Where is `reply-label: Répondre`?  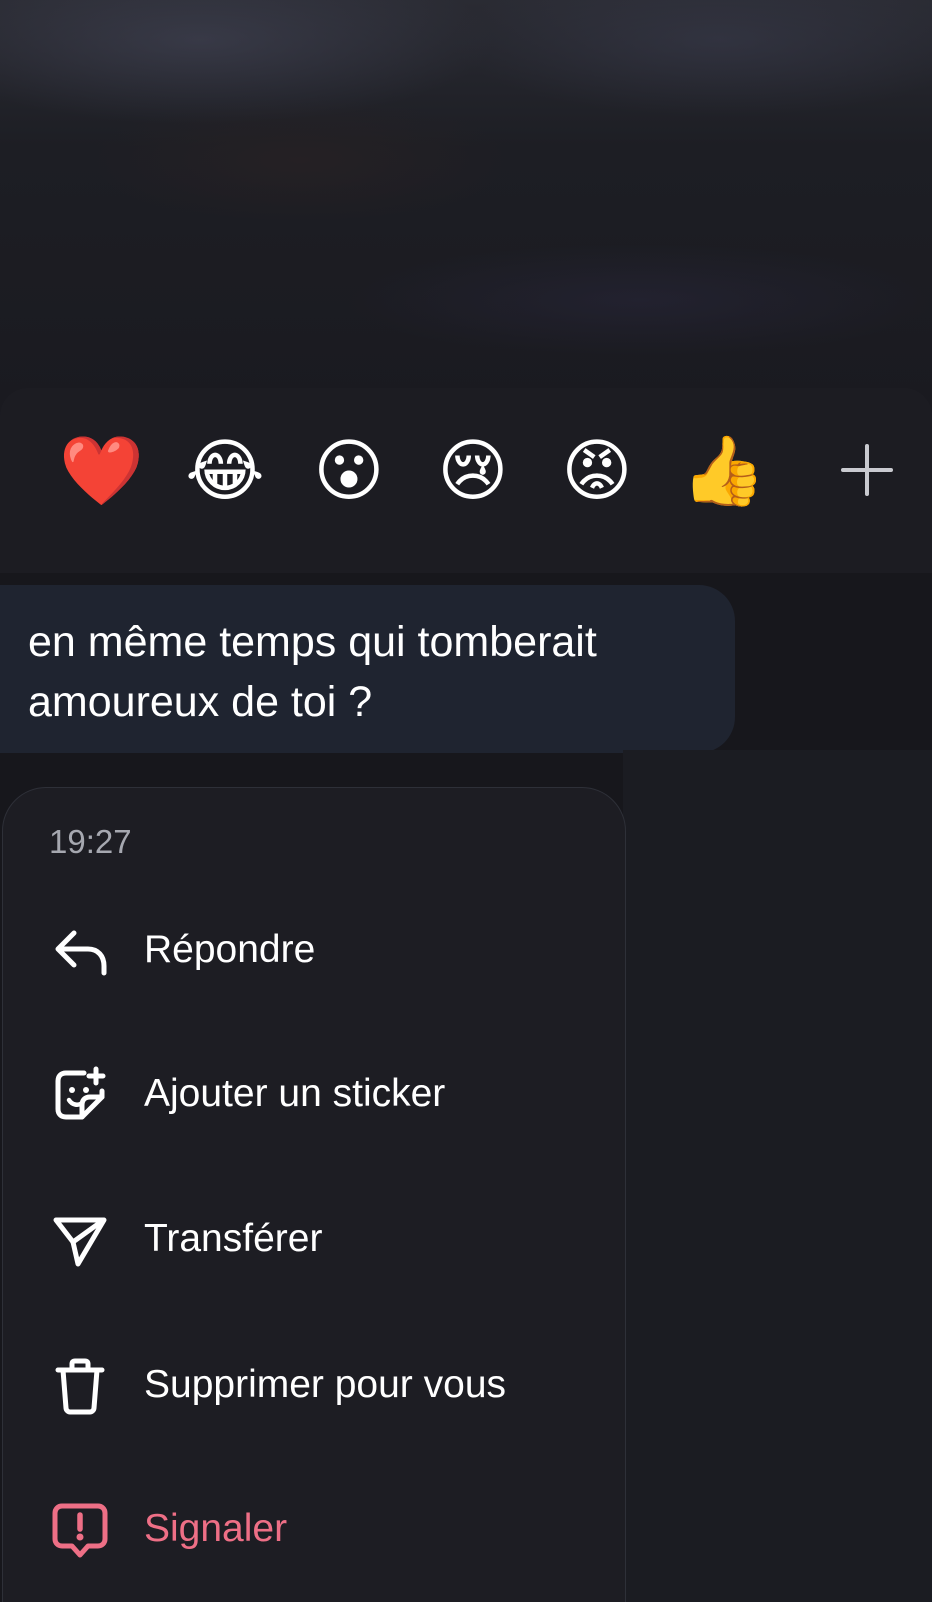
reply-label: Répondre is located at coordinates (230, 949).